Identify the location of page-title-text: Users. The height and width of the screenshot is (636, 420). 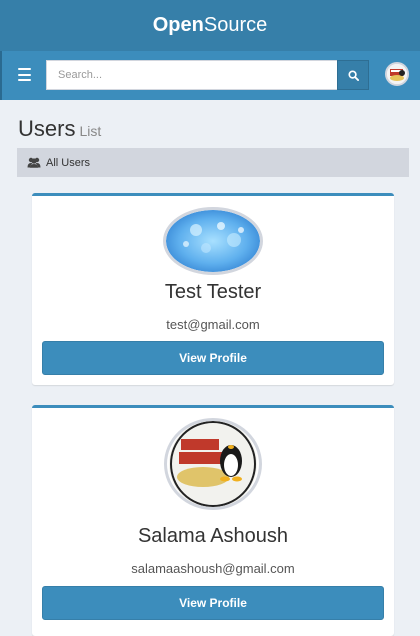
(47, 128).